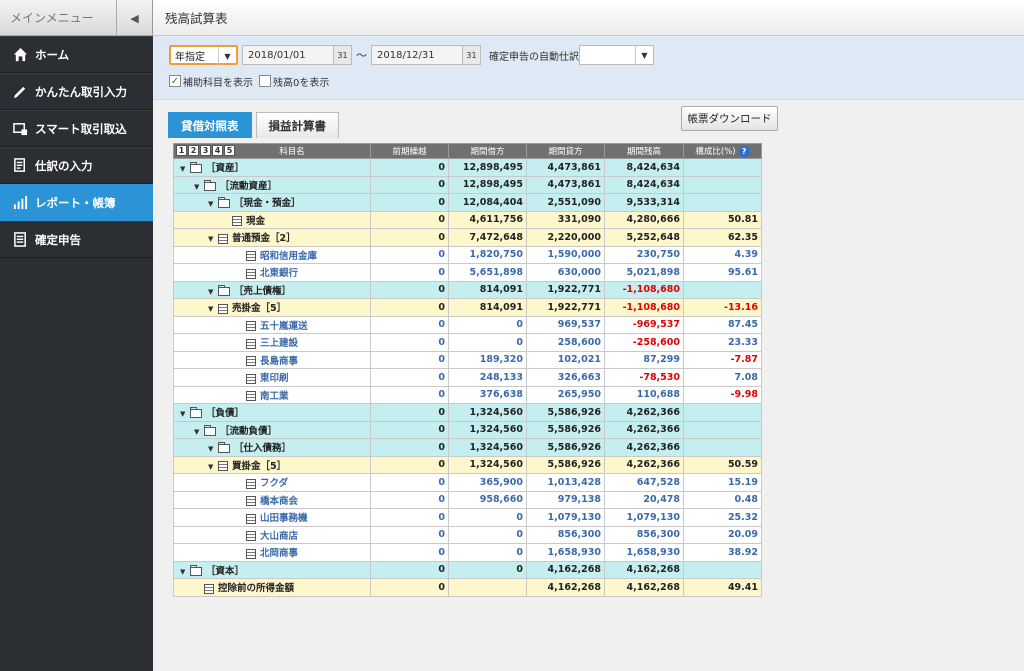 Image resolution: width=1024 pixels, height=671 pixels. I want to click on table-row: フクダ 0 365,900 1,013,428 647,528 15.19, so click(467, 482).